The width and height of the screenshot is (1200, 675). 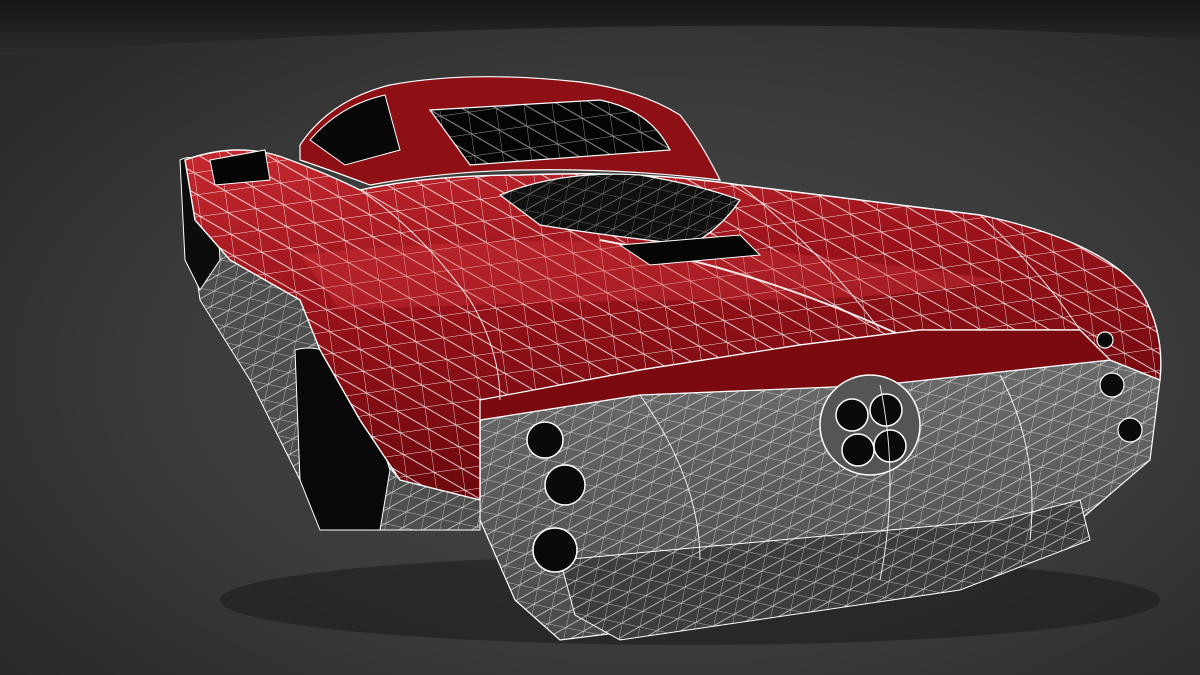 I want to click on quad-exhaust, so click(x=870, y=425).